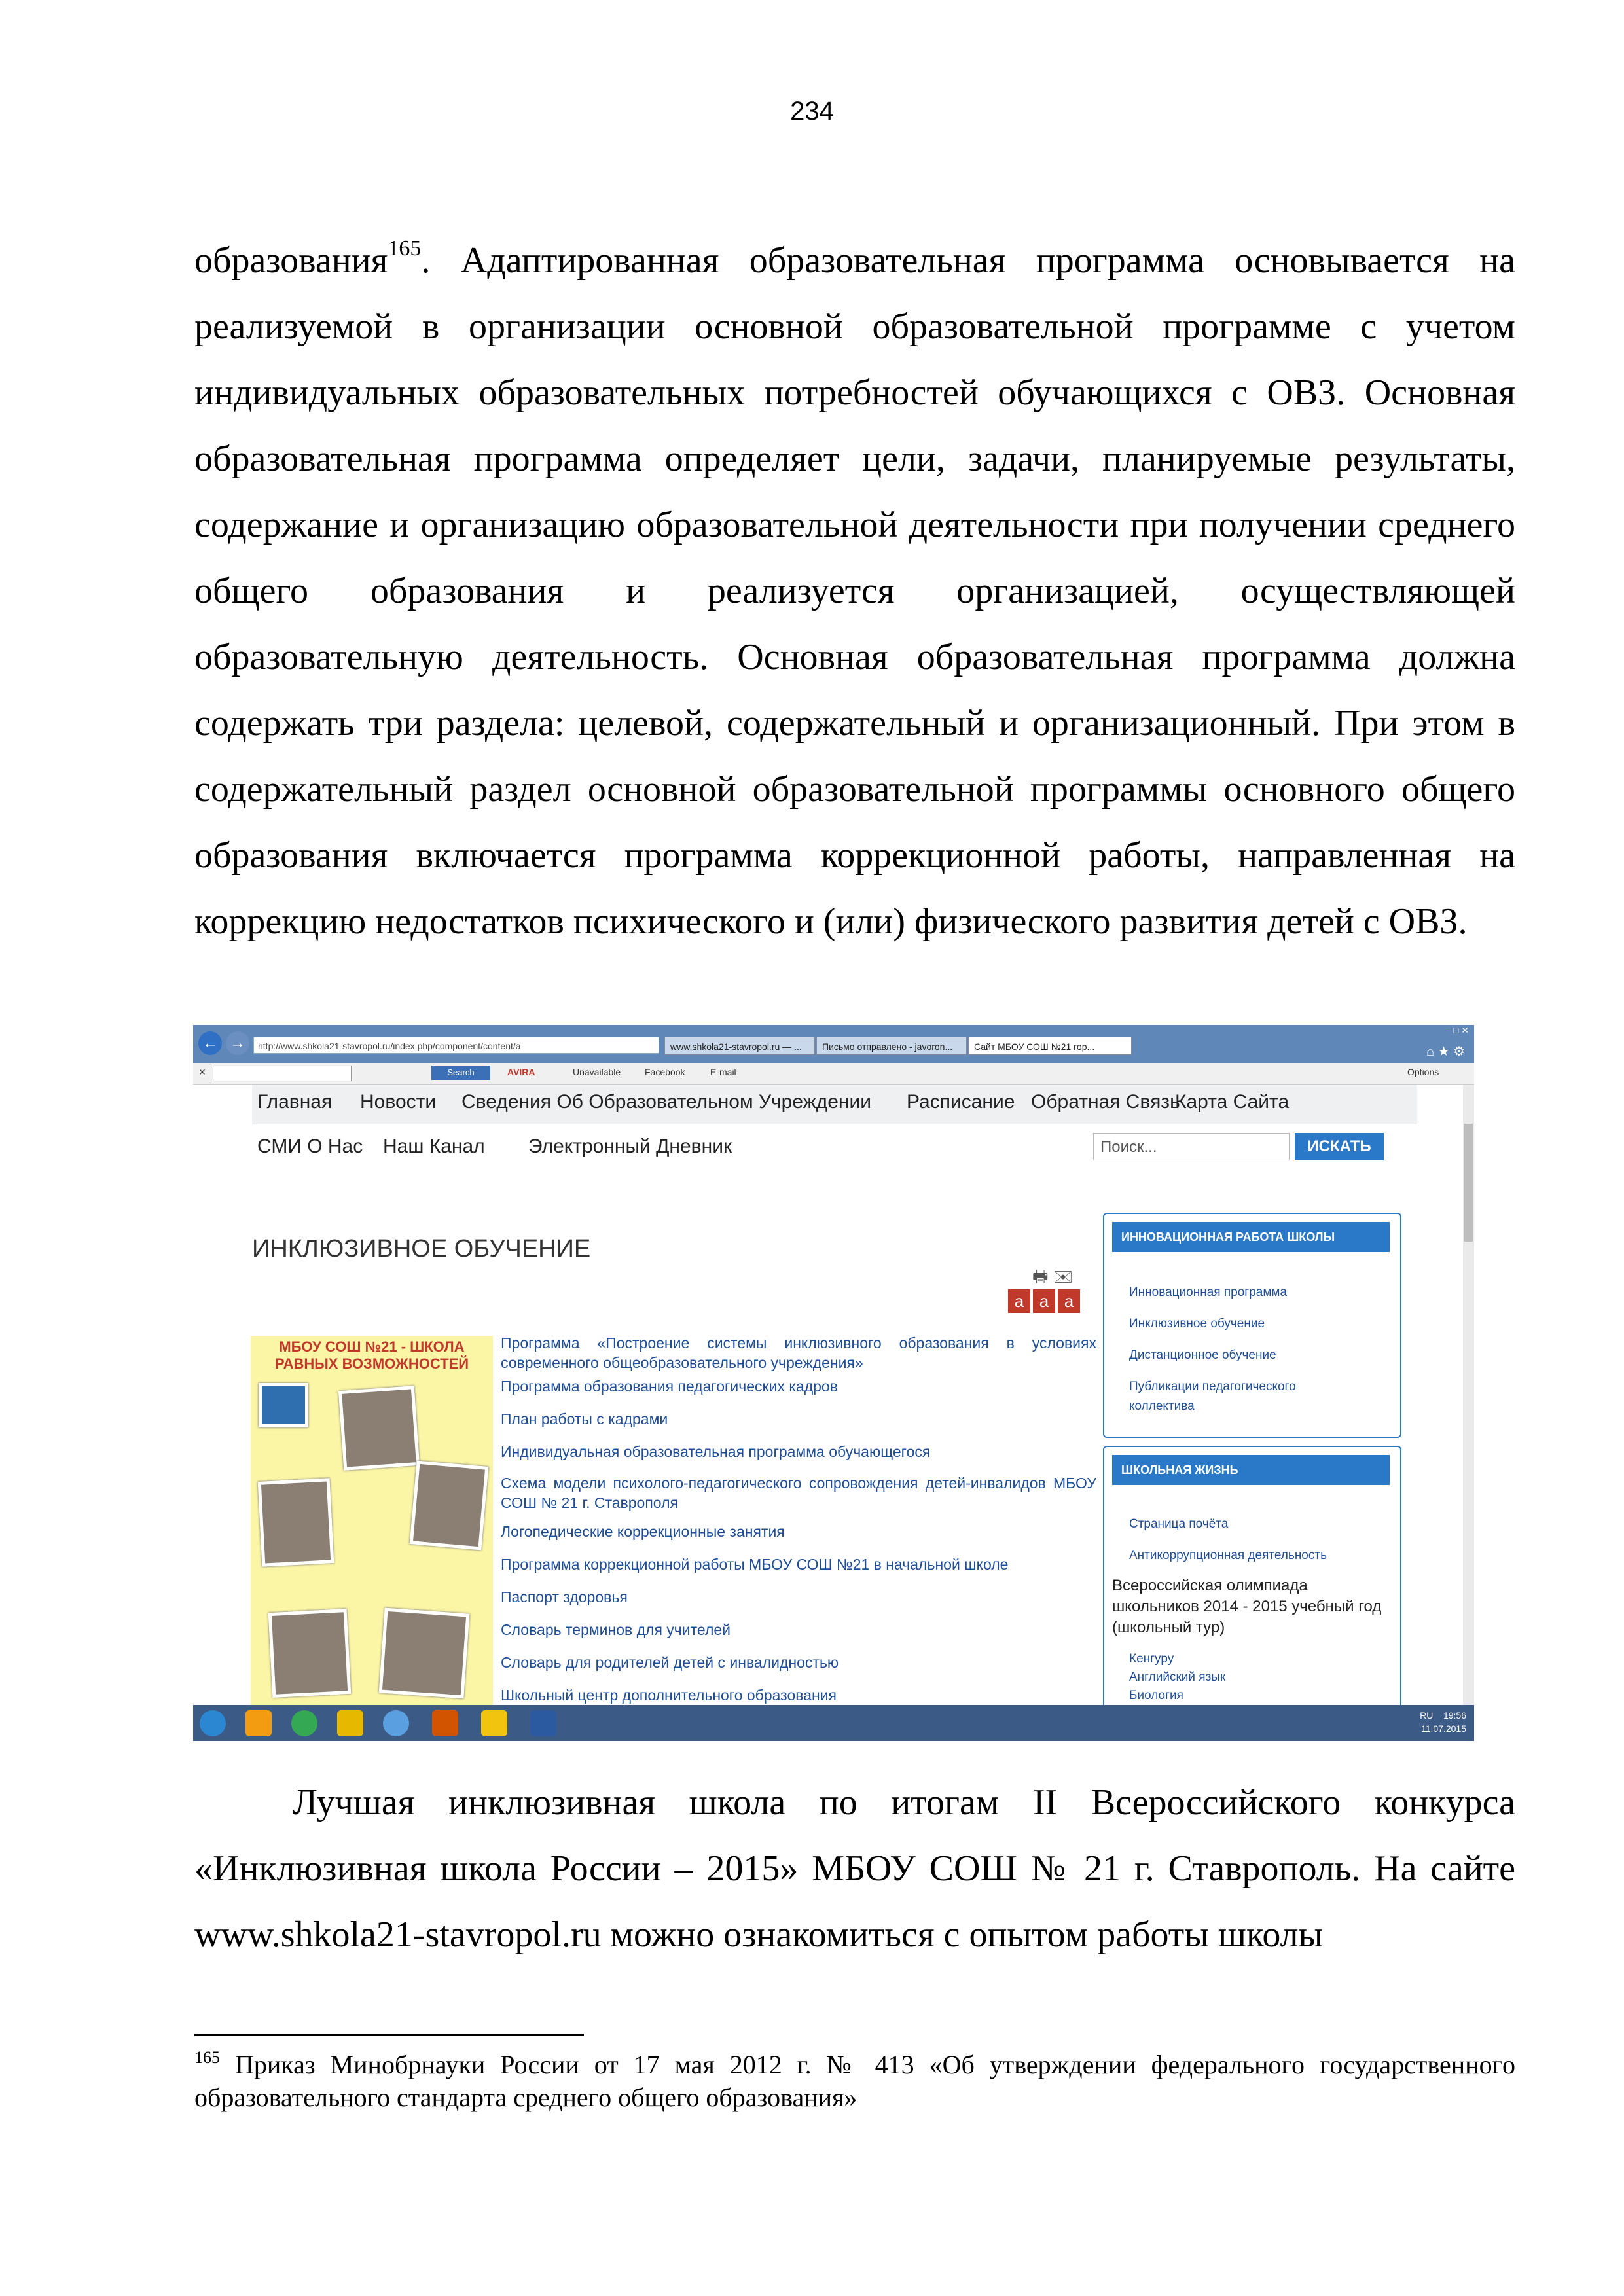  Describe the element at coordinates (389, 2035) in the screenshot. I see `footnote-divider` at that location.